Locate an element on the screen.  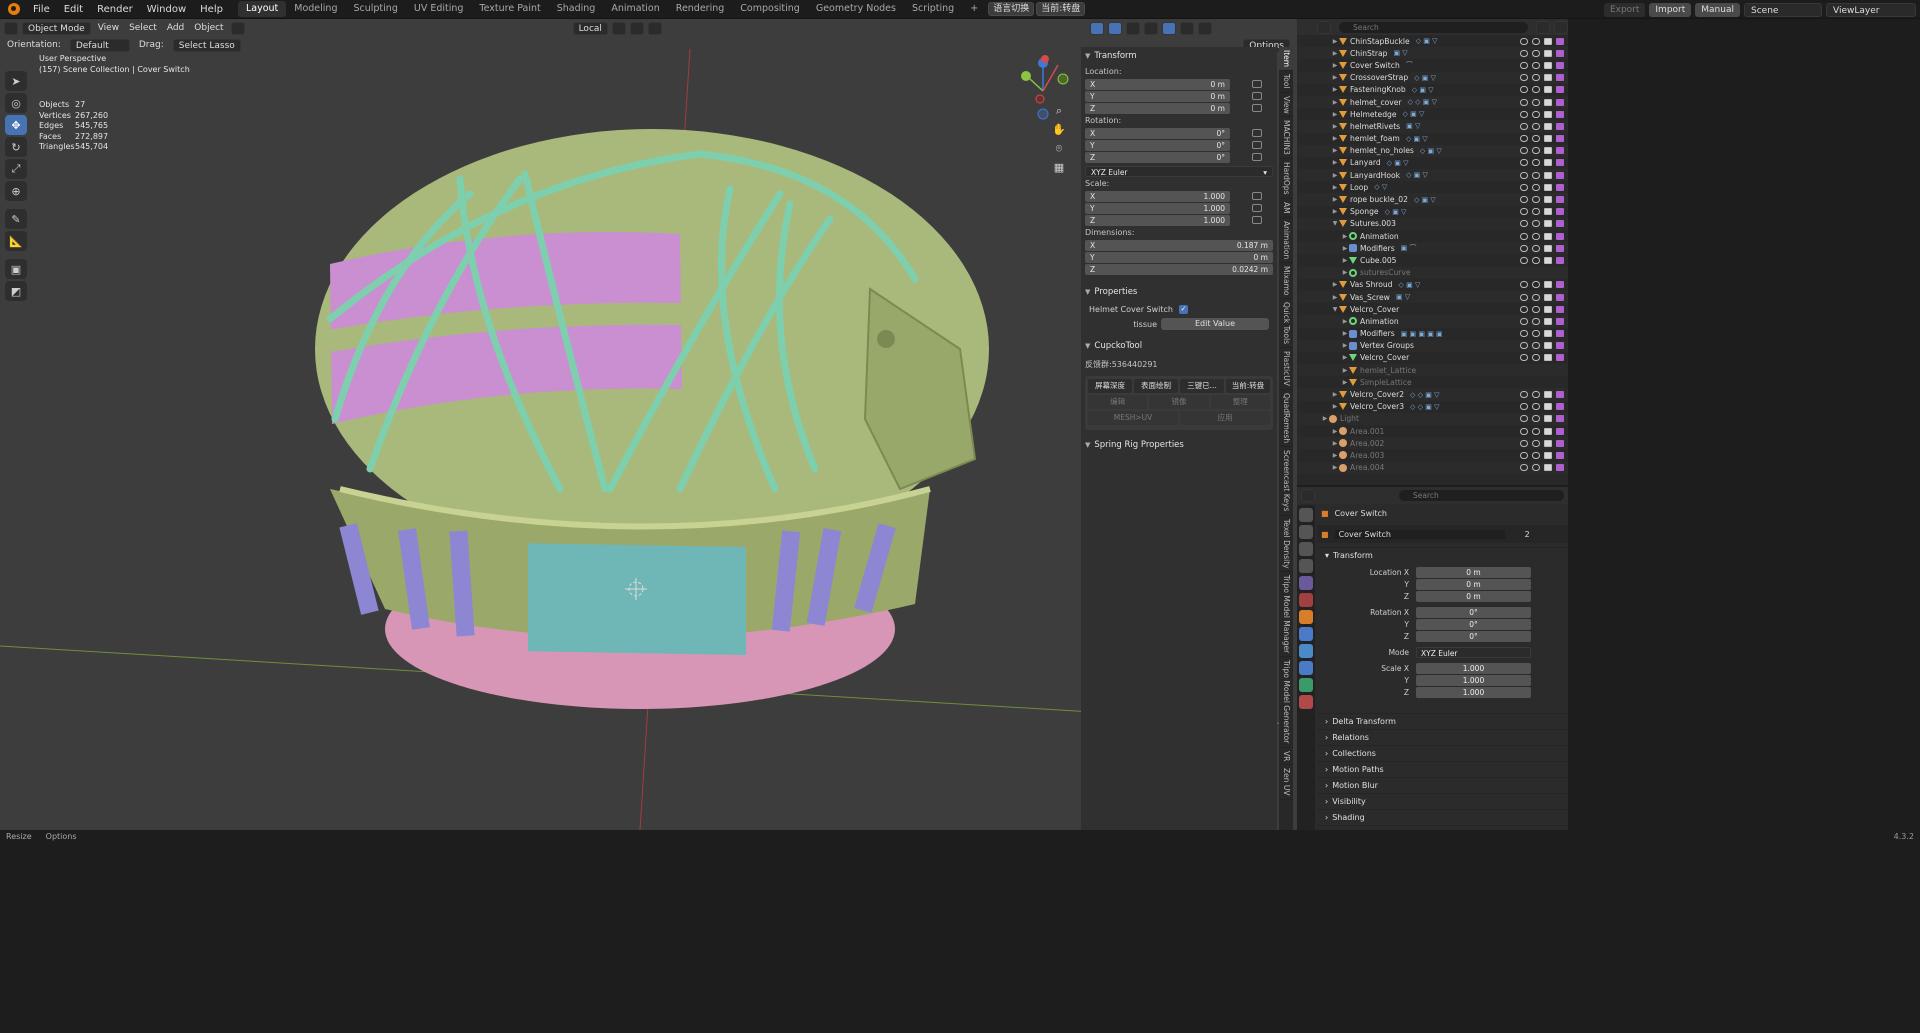
panel-visibility: › Visibility is located at coordinates (1442, 801).